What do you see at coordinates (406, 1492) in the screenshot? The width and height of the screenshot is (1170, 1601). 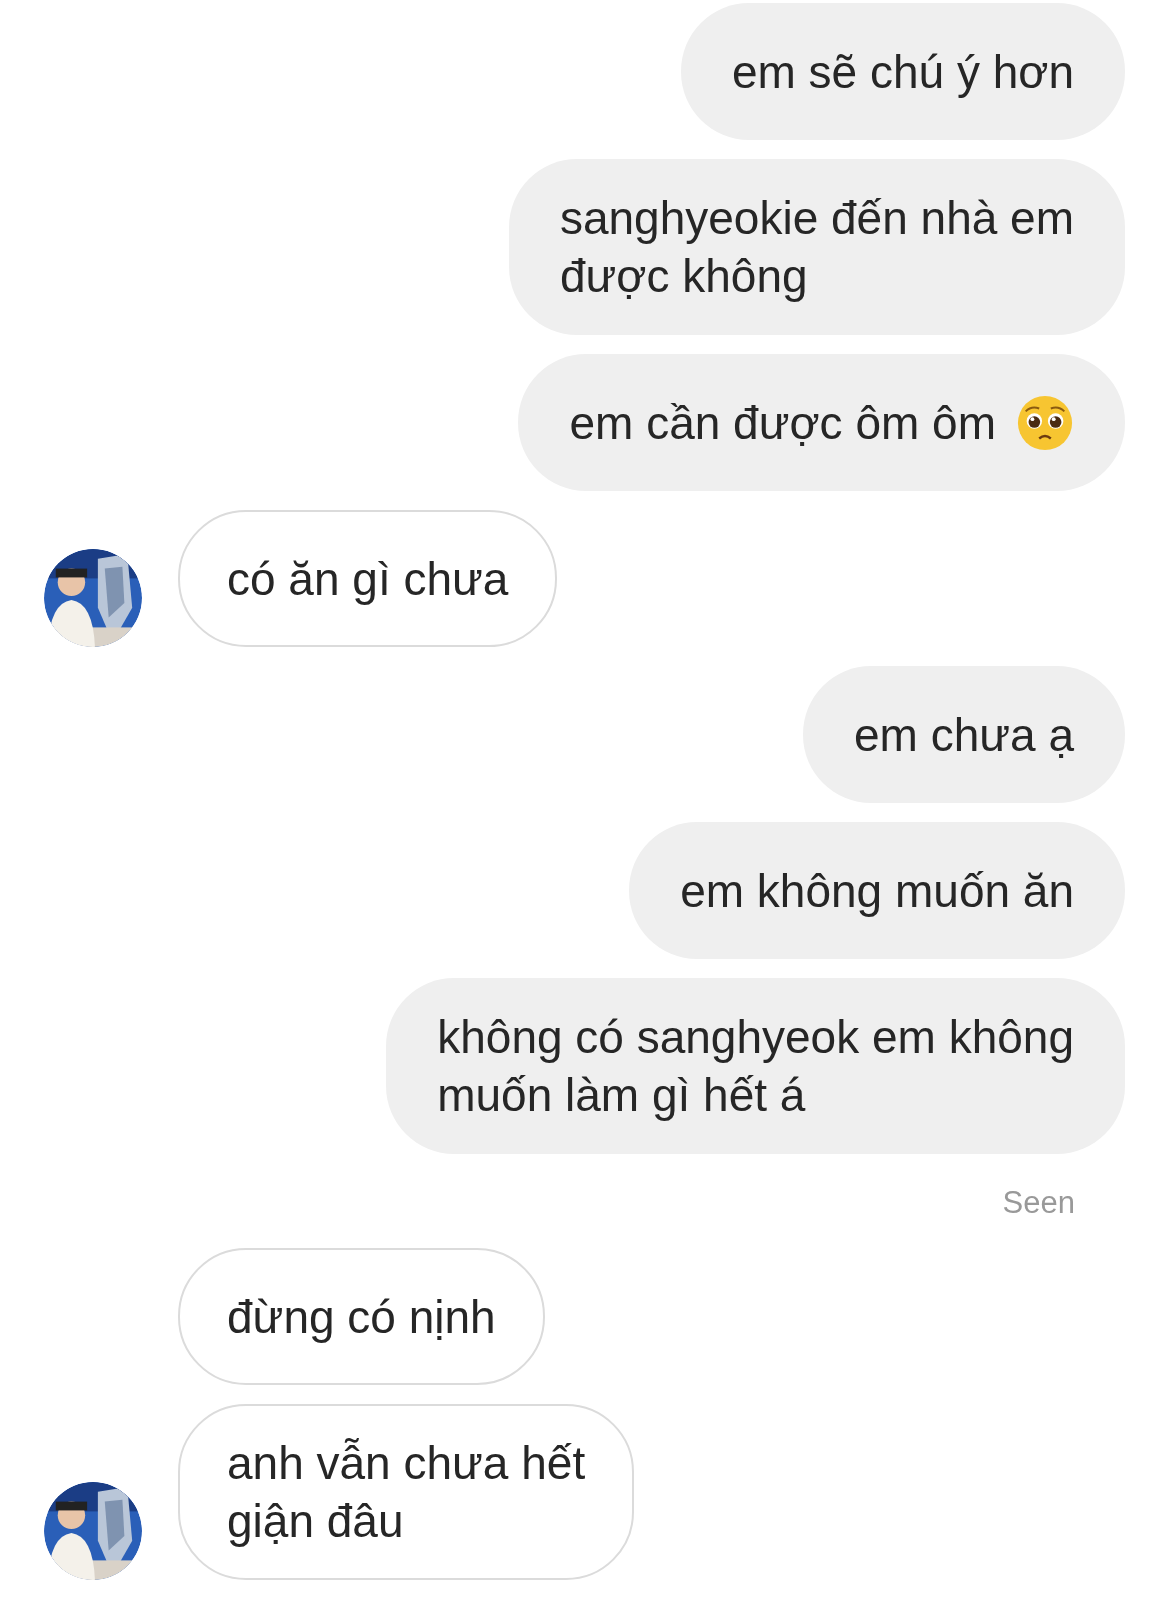 I see `message-text: anh vẫn chưa hết giận đâu` at bounding box center [406, 1492].